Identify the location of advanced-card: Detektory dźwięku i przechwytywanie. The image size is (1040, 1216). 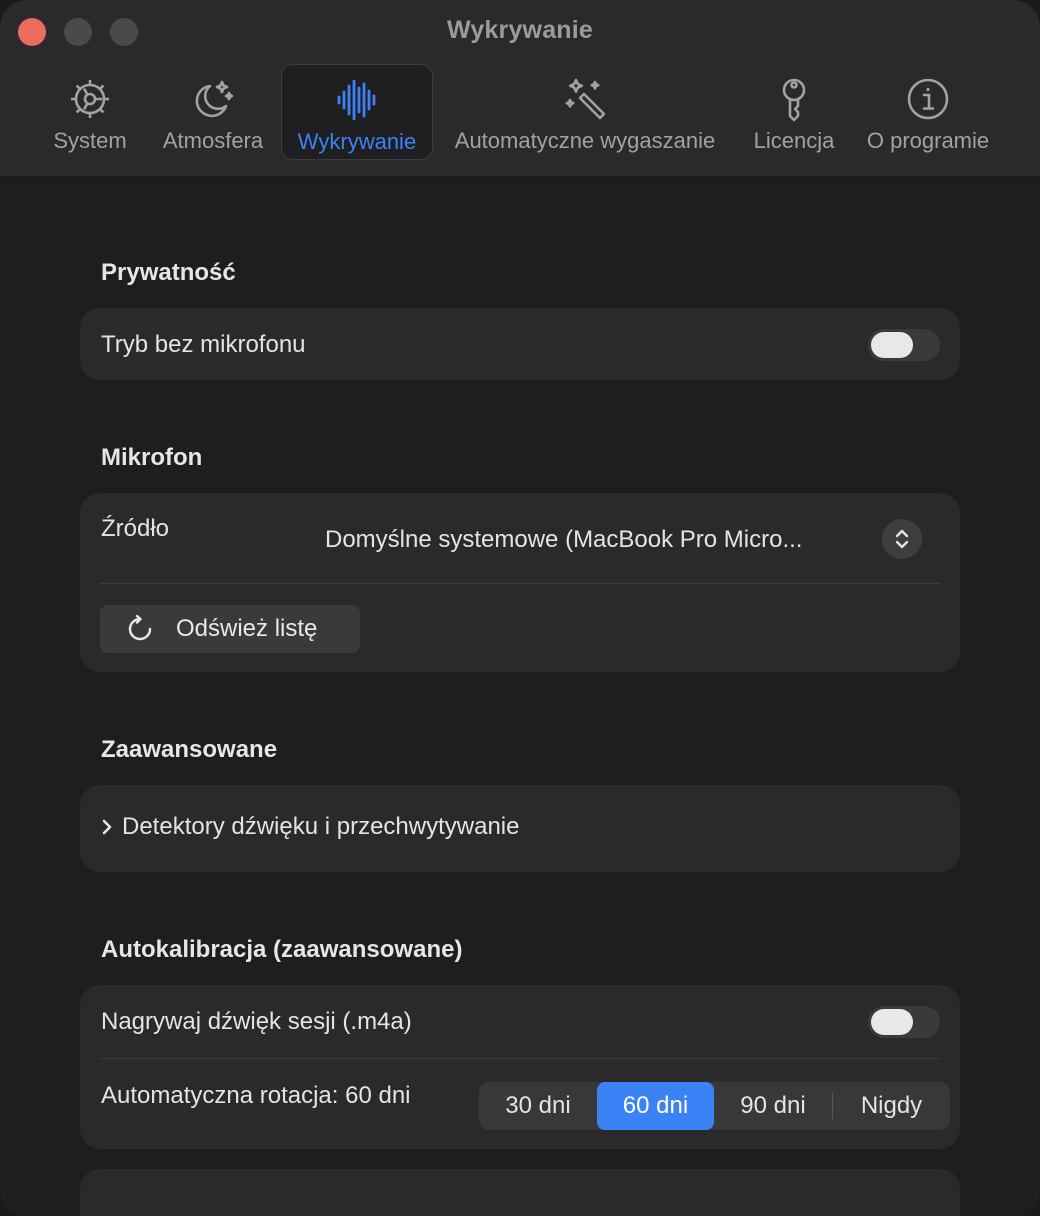
(520, 828).